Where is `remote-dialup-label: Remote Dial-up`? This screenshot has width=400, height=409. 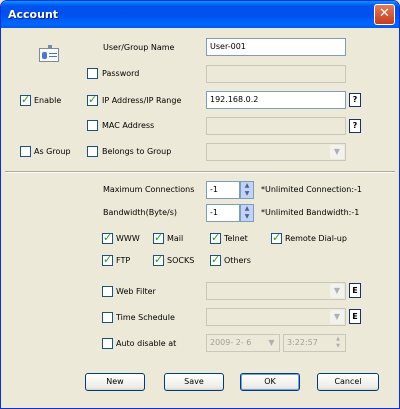 remote-dialup-label: Remote Dial-up is located at coordinates (316, 238).